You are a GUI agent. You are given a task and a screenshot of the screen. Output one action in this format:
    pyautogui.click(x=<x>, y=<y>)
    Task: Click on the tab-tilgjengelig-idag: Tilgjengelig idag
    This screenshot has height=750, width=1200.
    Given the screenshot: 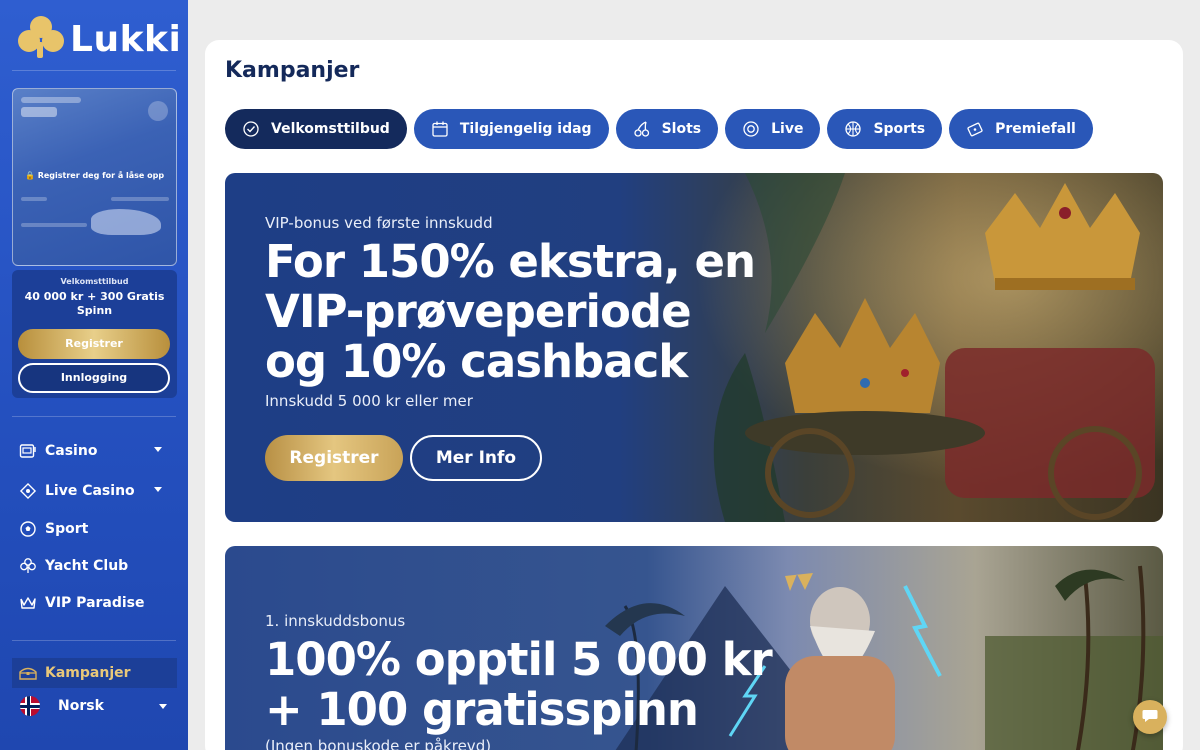 What is the action you would take?
    pyautogui.click(x=511, y=129)
    